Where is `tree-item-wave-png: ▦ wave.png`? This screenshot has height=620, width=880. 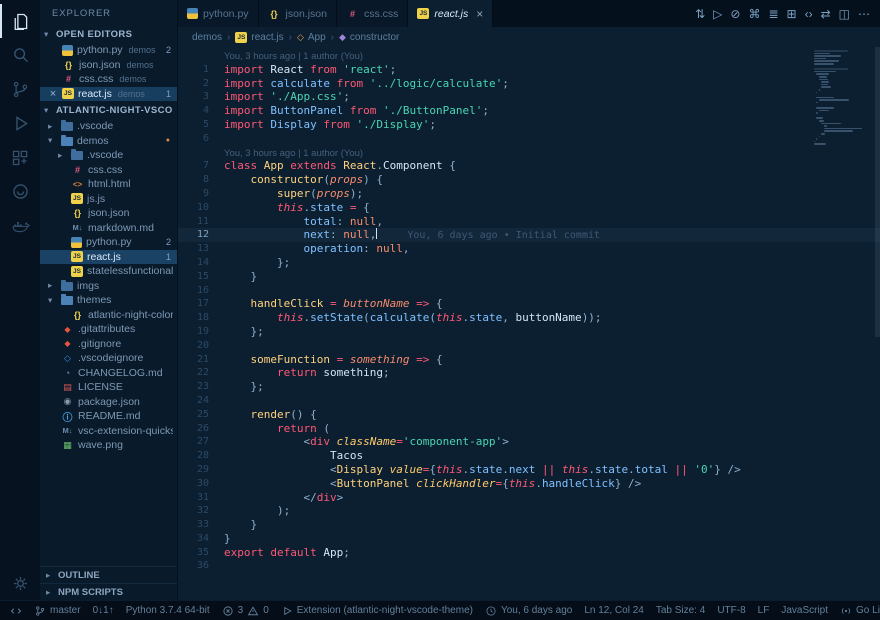
tree-item-wave-png: ▦ wave.png is located at coordinates (108, 445).